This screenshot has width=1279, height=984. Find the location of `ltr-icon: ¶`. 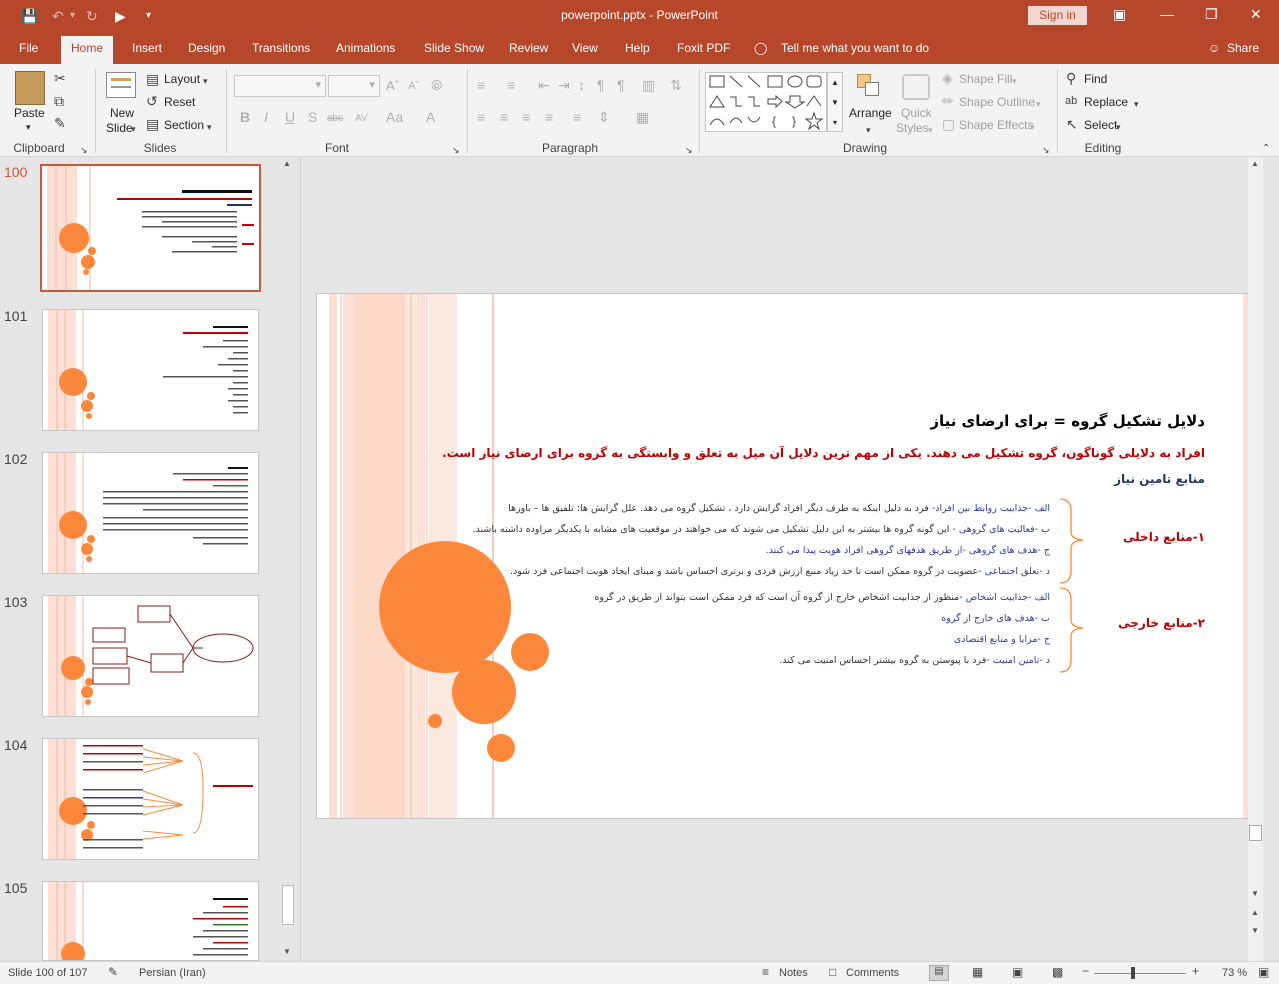

ltr-icon: ¶ is located at coordinates (601, 85).